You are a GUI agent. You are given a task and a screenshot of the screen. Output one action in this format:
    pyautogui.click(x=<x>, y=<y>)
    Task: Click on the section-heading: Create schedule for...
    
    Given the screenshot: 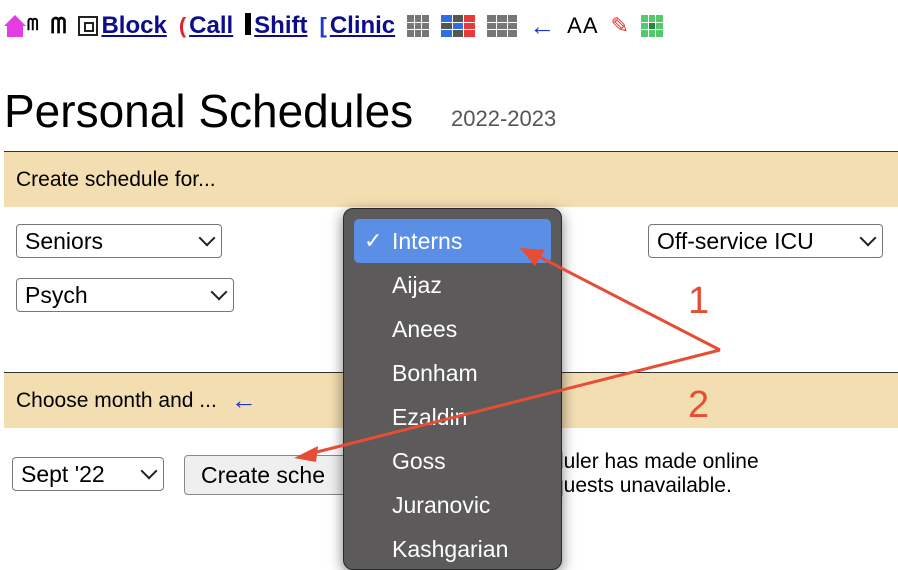 What is the action you would take?
    pyautogui.click(x=116, y=179)
    